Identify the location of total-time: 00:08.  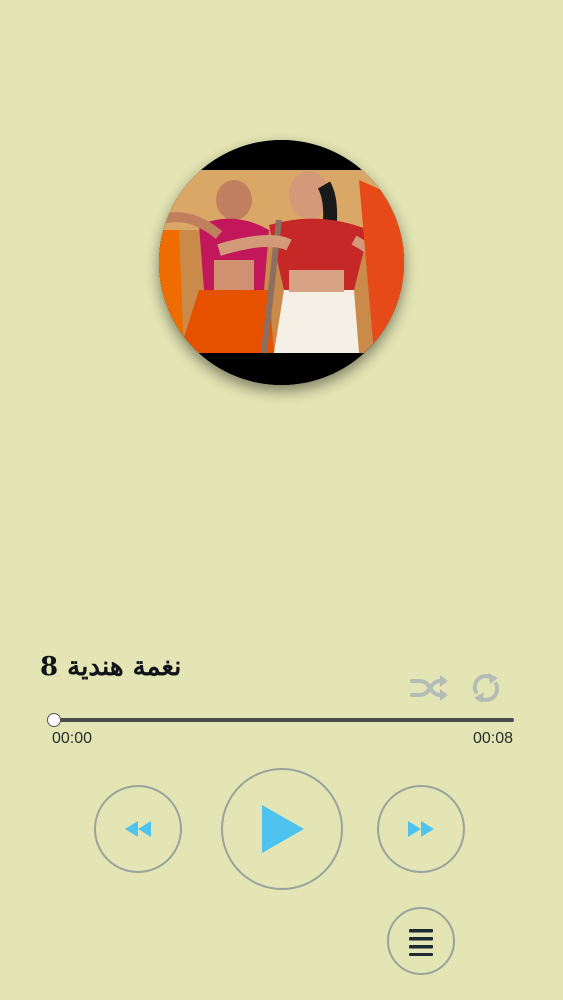
(492, 738).